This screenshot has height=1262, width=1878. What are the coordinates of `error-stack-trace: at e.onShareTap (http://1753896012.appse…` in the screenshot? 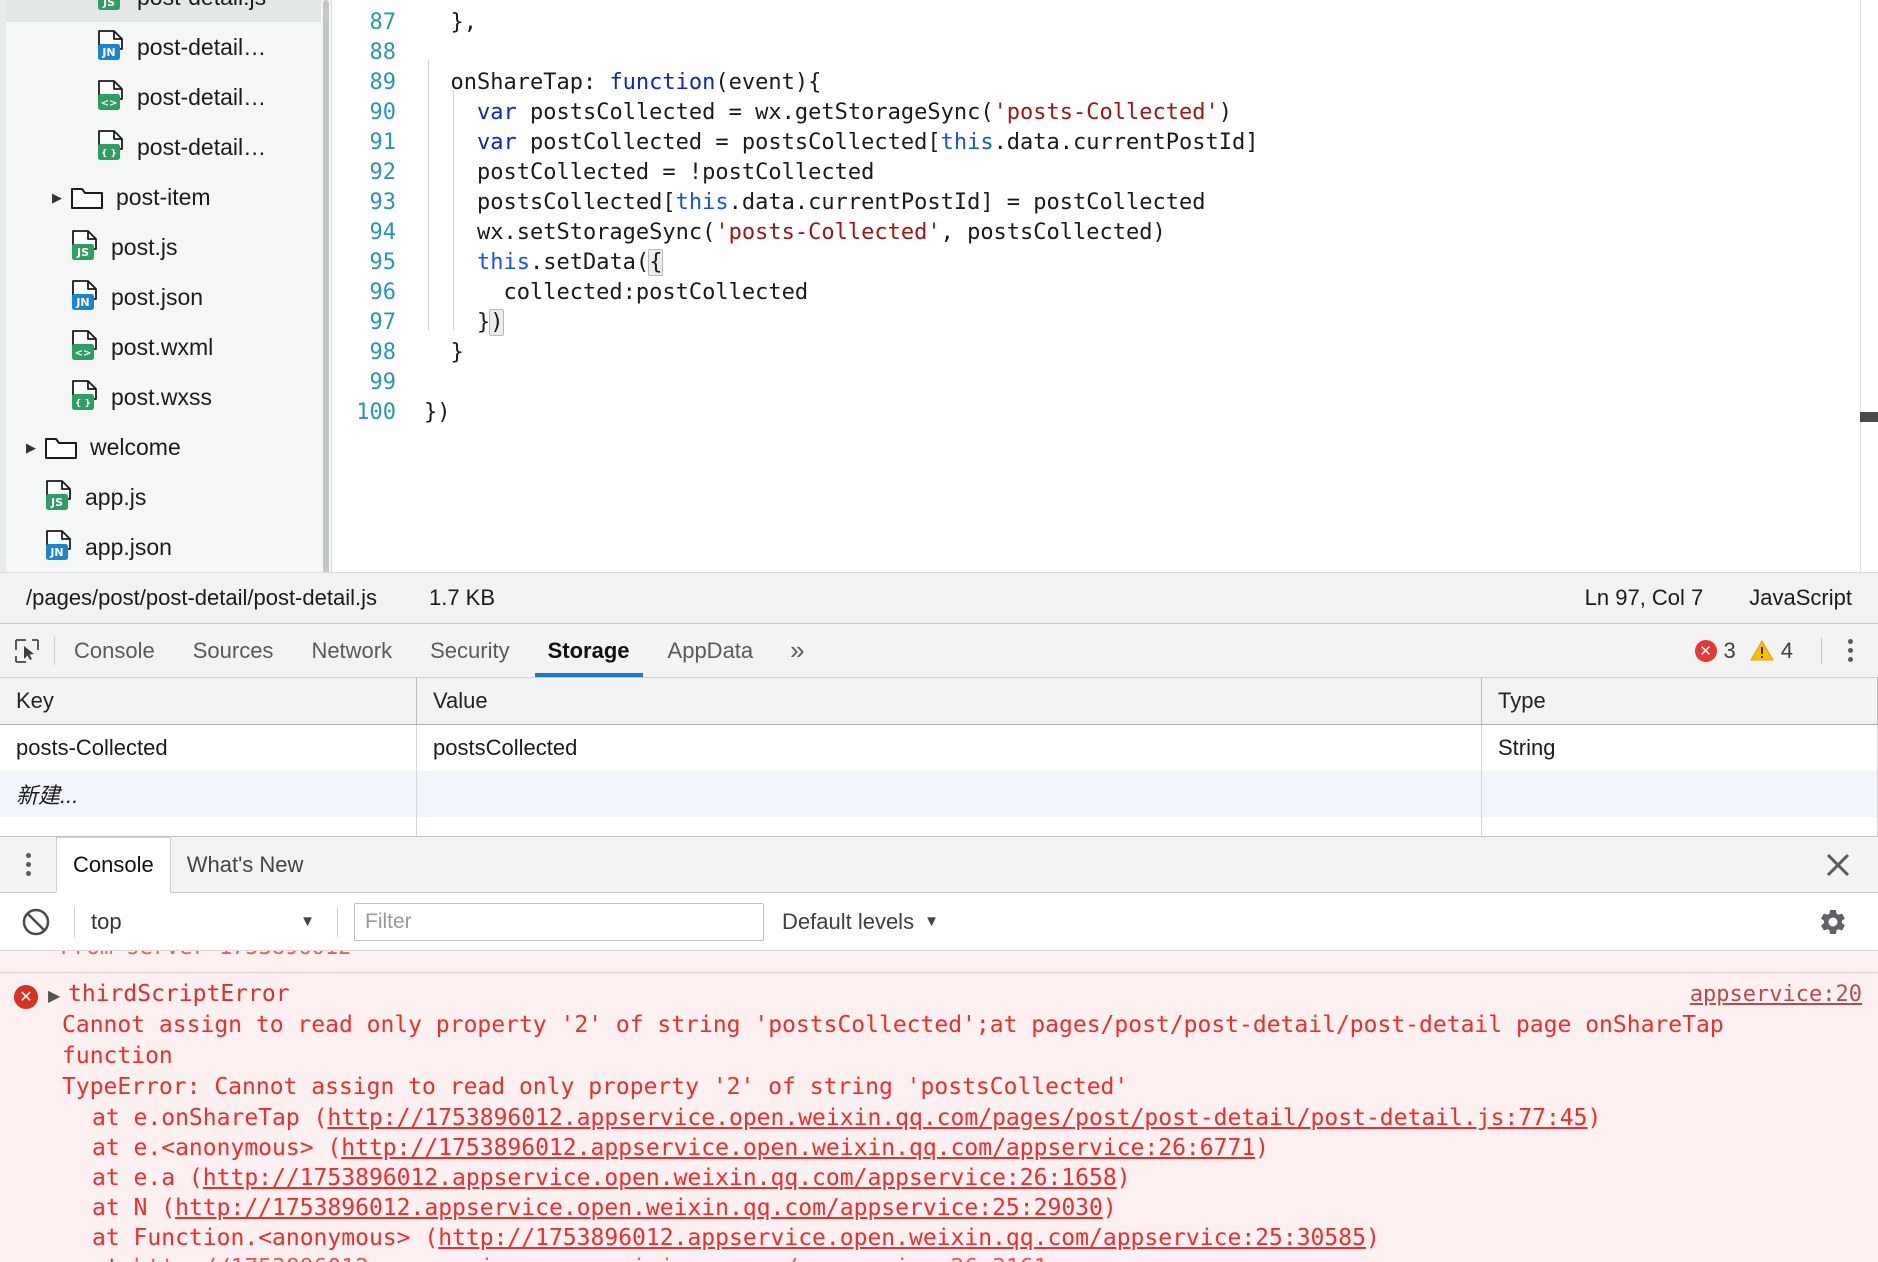 It's located at (939, 1182).